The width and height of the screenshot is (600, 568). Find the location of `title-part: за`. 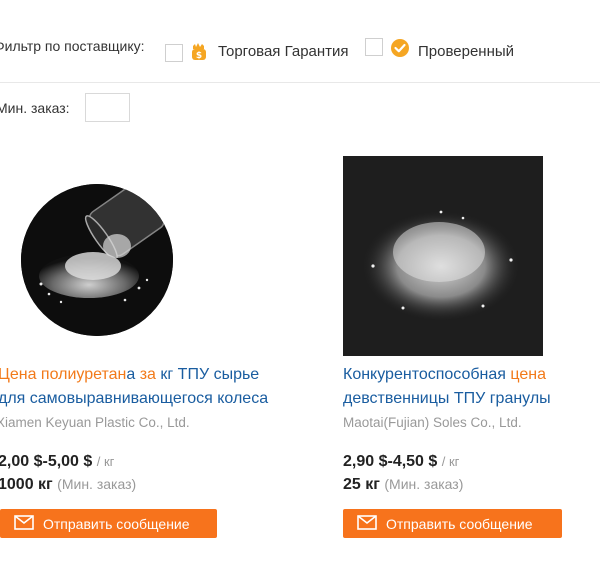

title-part: за is located at coordinates (147, 374).